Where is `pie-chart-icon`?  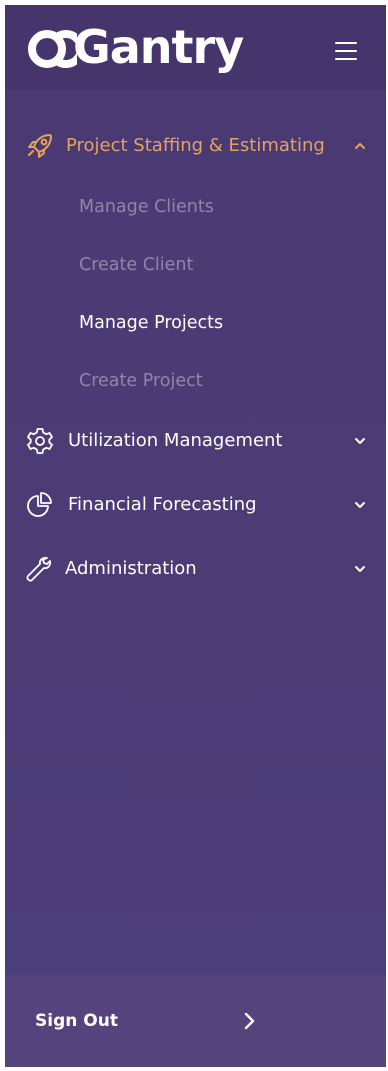
pie-chart-icon is located at coordinates (39, 504).